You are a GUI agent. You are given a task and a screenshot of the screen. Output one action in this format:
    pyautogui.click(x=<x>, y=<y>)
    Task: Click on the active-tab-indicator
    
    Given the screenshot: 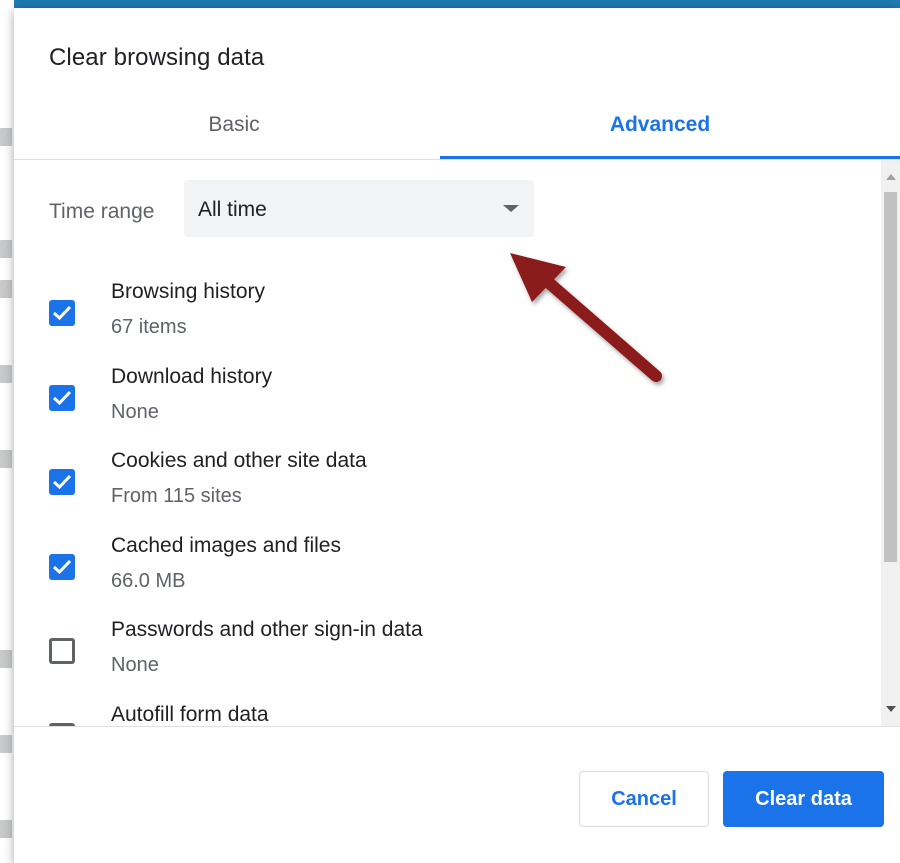 What is the action you would take?
    pyautogui.click(x=670, y=157)
    